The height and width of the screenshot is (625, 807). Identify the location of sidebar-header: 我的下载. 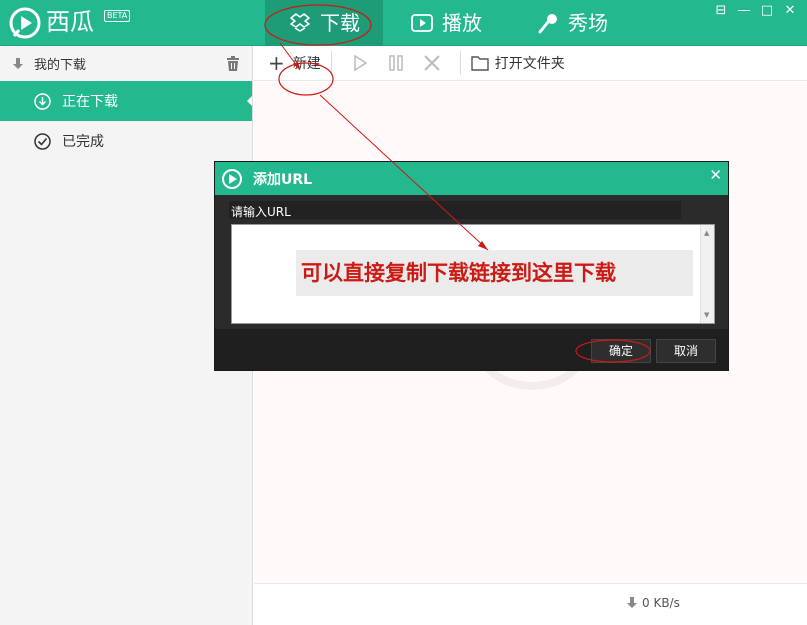
(126, 63).